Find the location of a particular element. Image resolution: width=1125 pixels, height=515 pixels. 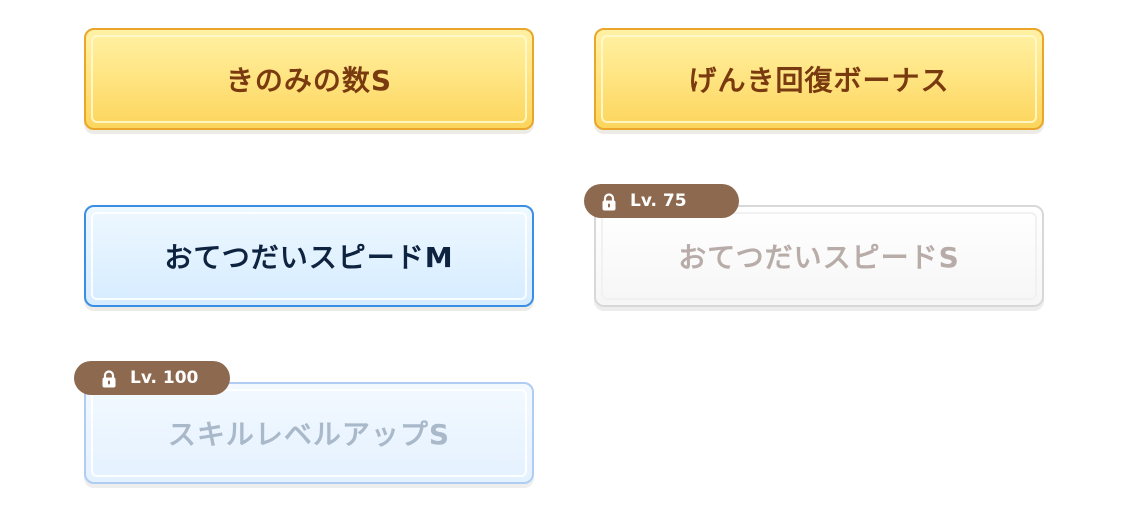

button-label: げんき回復ボーナス is located at coordinates (819, 80).